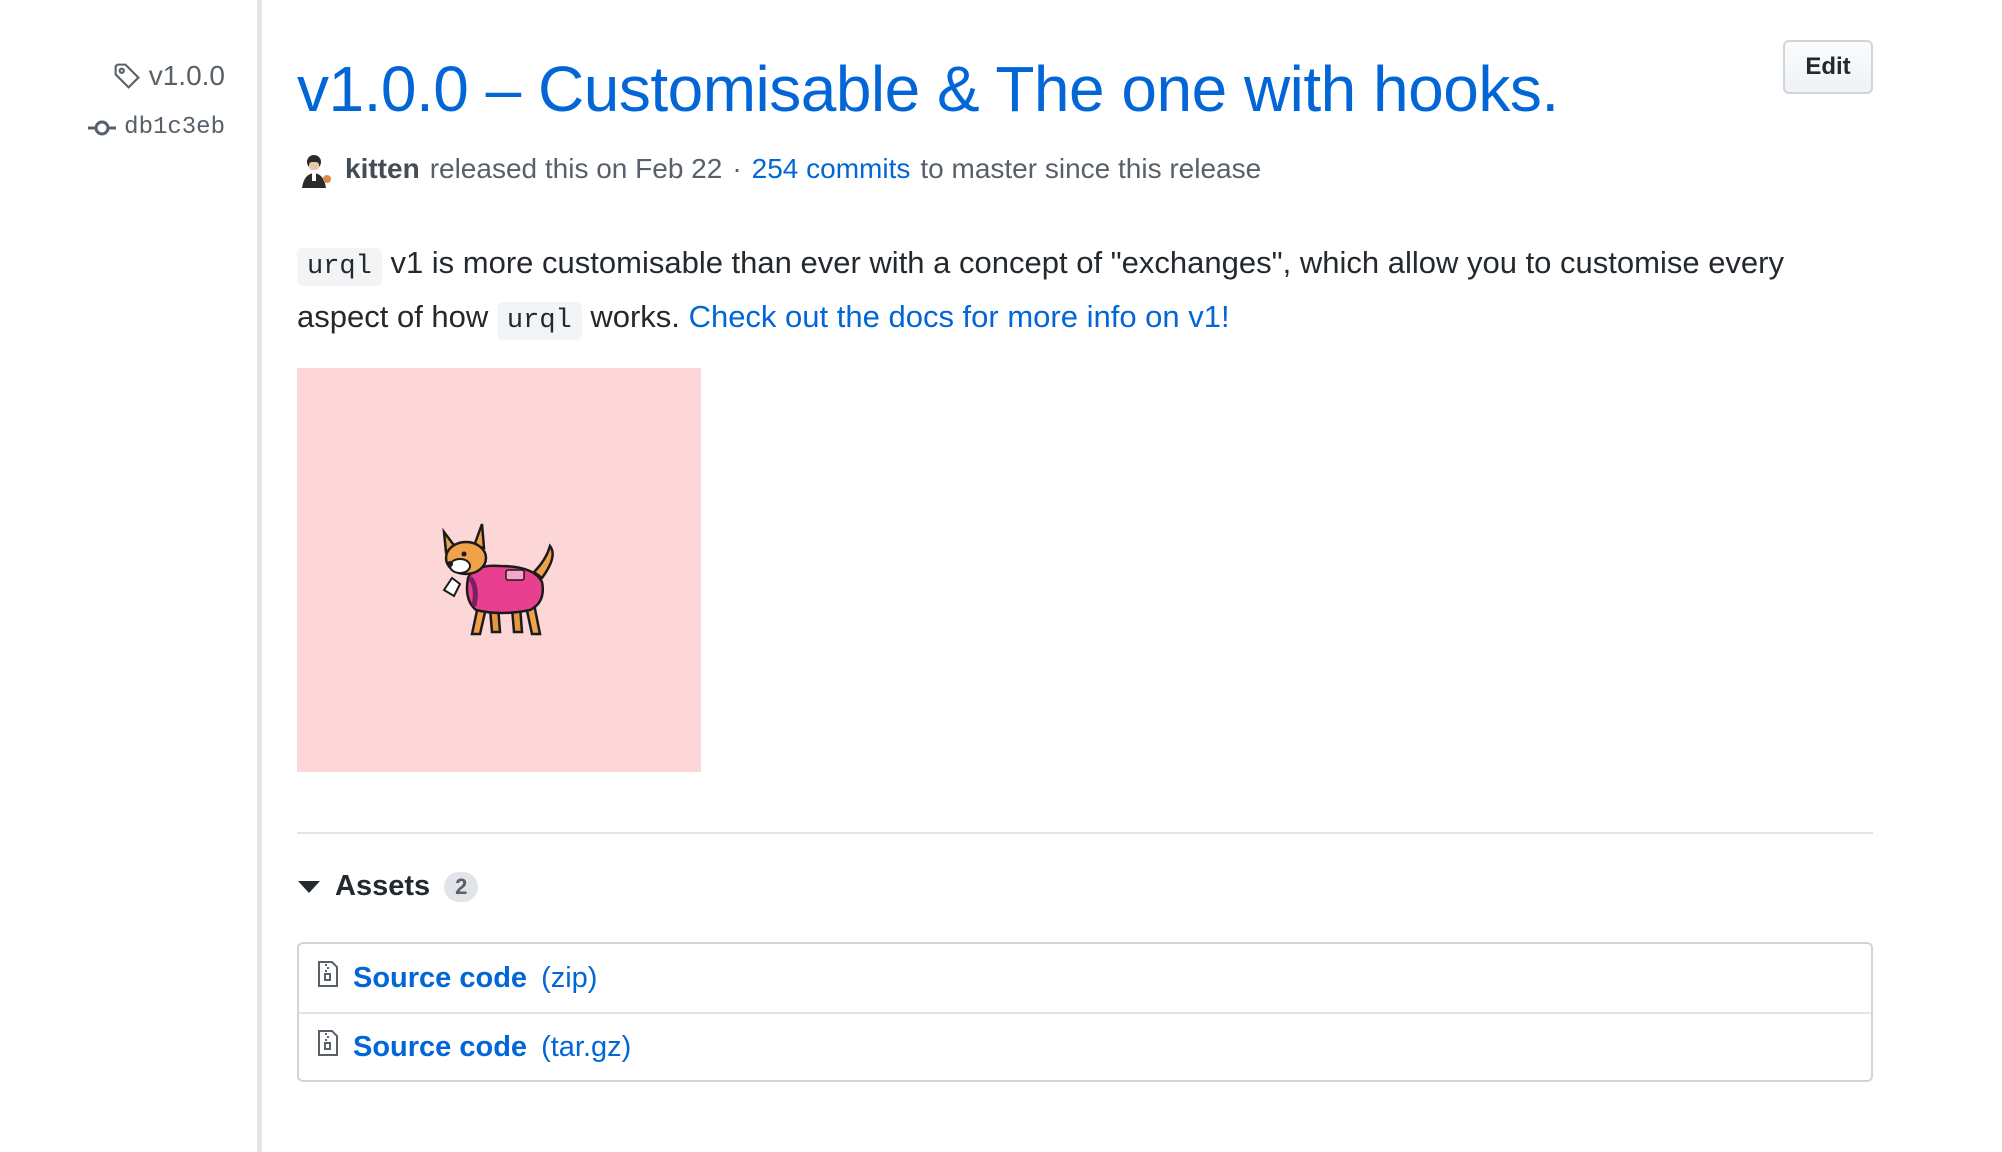 This screenshot has height=1152, width=2002. Describe the element at coordinates (1085, 1046) in the screenshot. I see `asset-item: Source code (tar.gz)` at that location.